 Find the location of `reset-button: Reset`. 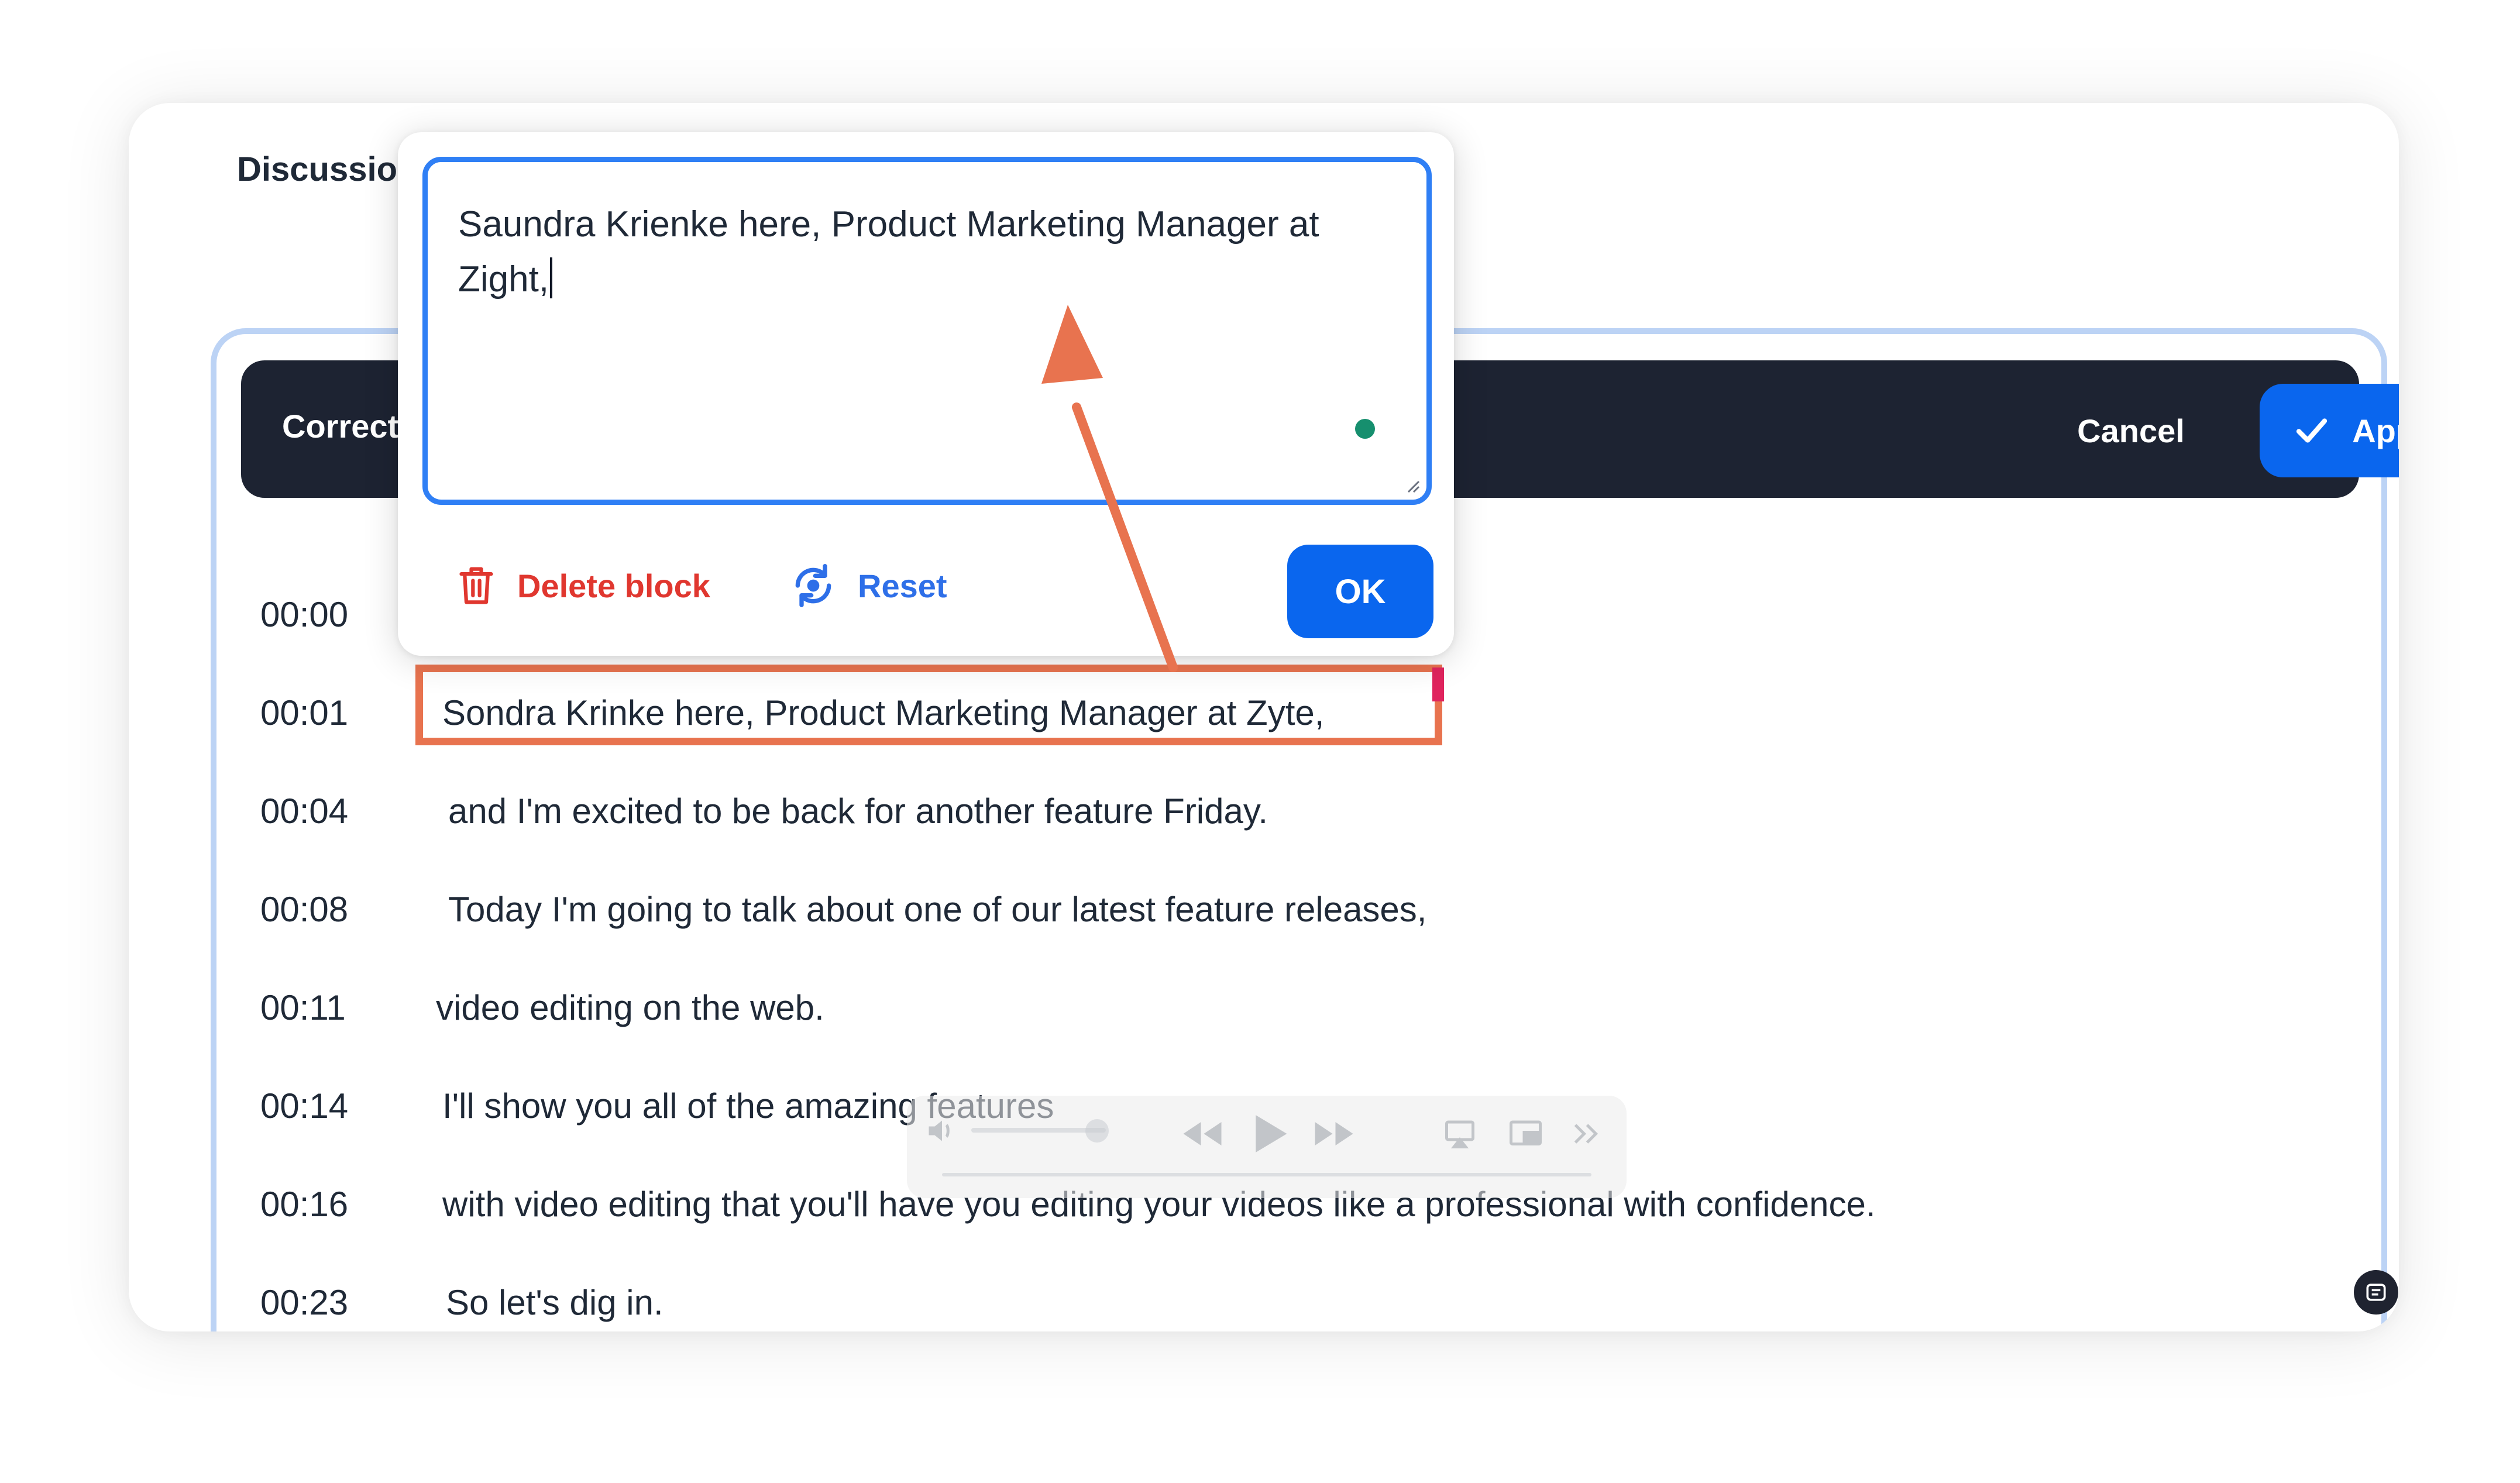

reset-button: Reset is located at coordinates (868, 585).